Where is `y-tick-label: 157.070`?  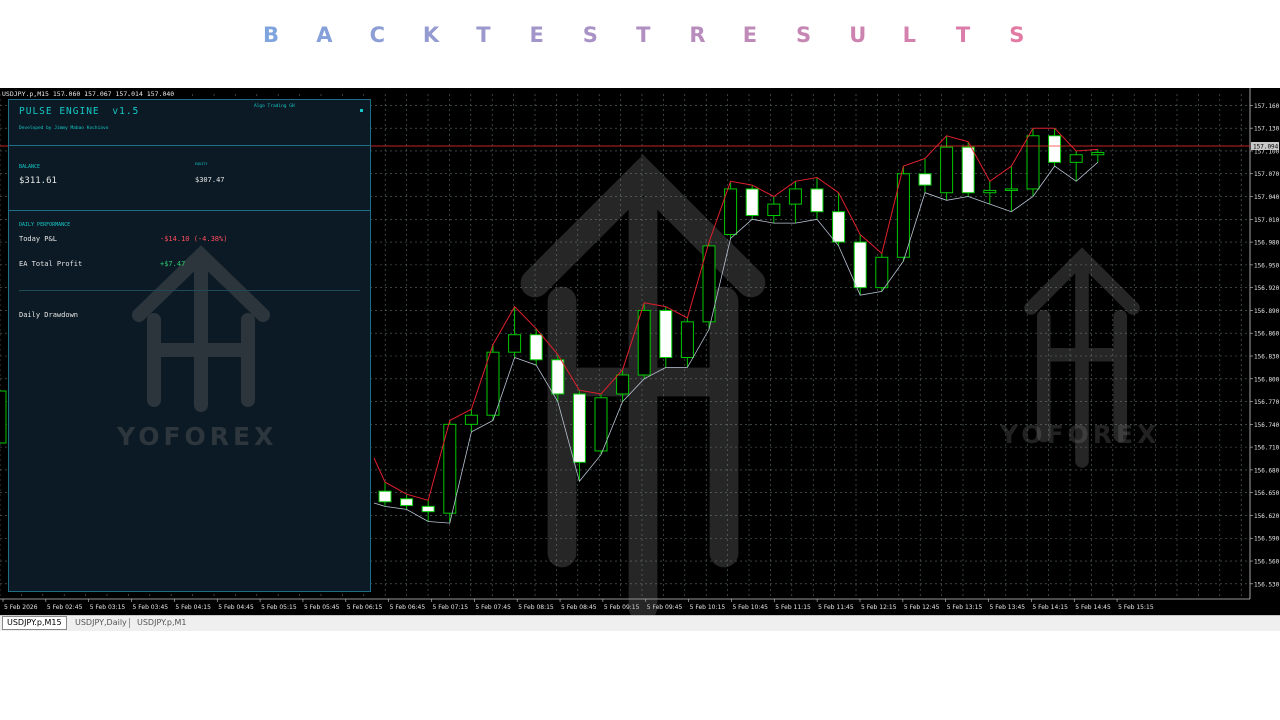
y-tick-label: 157.070 is located at coordinates (1267, 174).